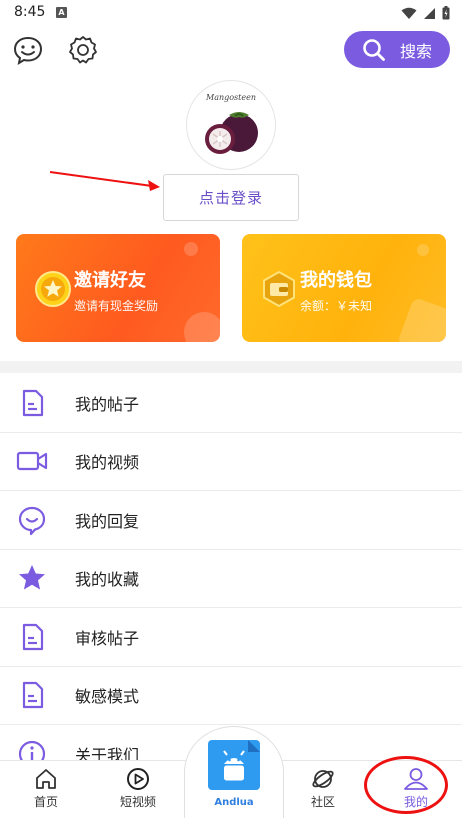  What do you see at coordinates (241, 760) in the screenshot?
I see `android-app-icon` at bounding box center [241, 760].